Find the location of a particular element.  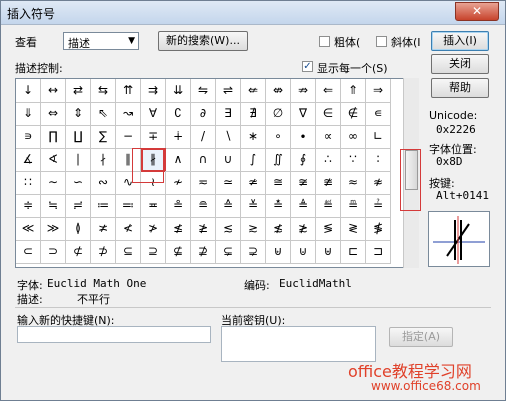

symbol-cell: ∓ is located at coordinates (153, 137).